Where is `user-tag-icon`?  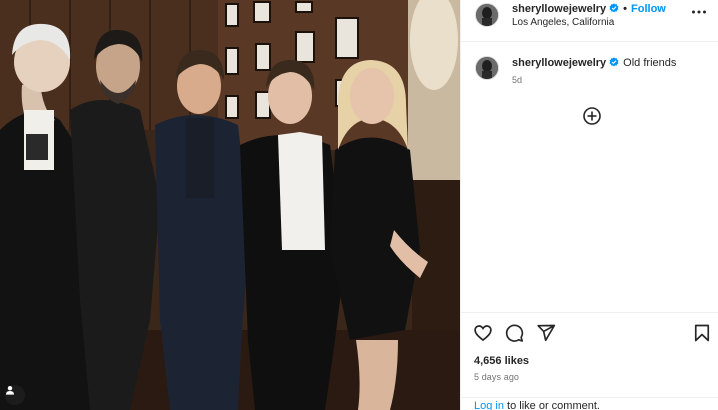
user-tag-icon is located at coordinates (10, 390).